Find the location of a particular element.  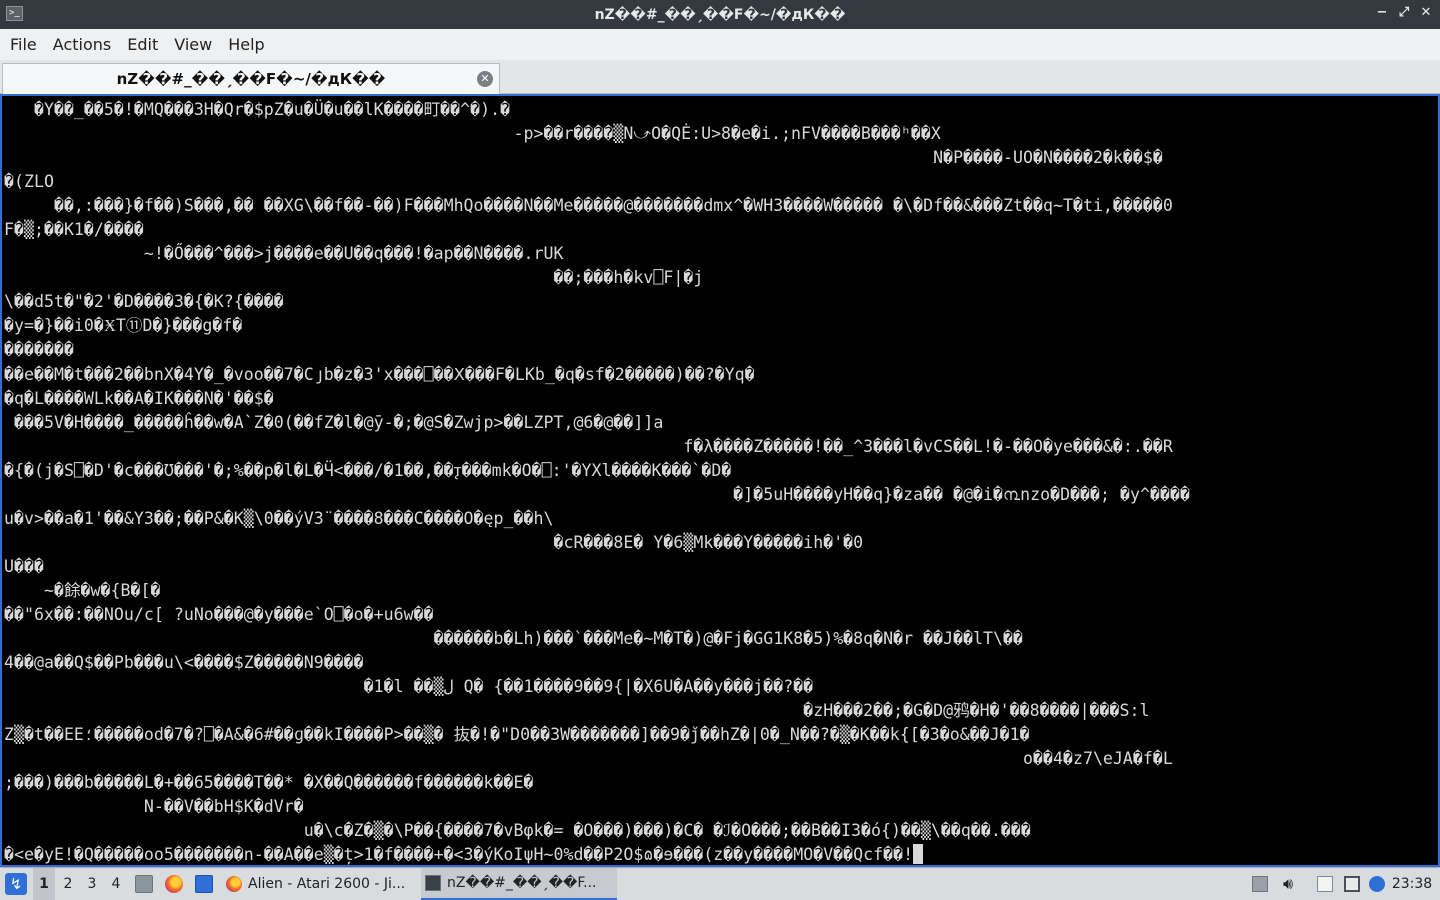

quicklaunch-file-manager is located at coordinates (144, 884).